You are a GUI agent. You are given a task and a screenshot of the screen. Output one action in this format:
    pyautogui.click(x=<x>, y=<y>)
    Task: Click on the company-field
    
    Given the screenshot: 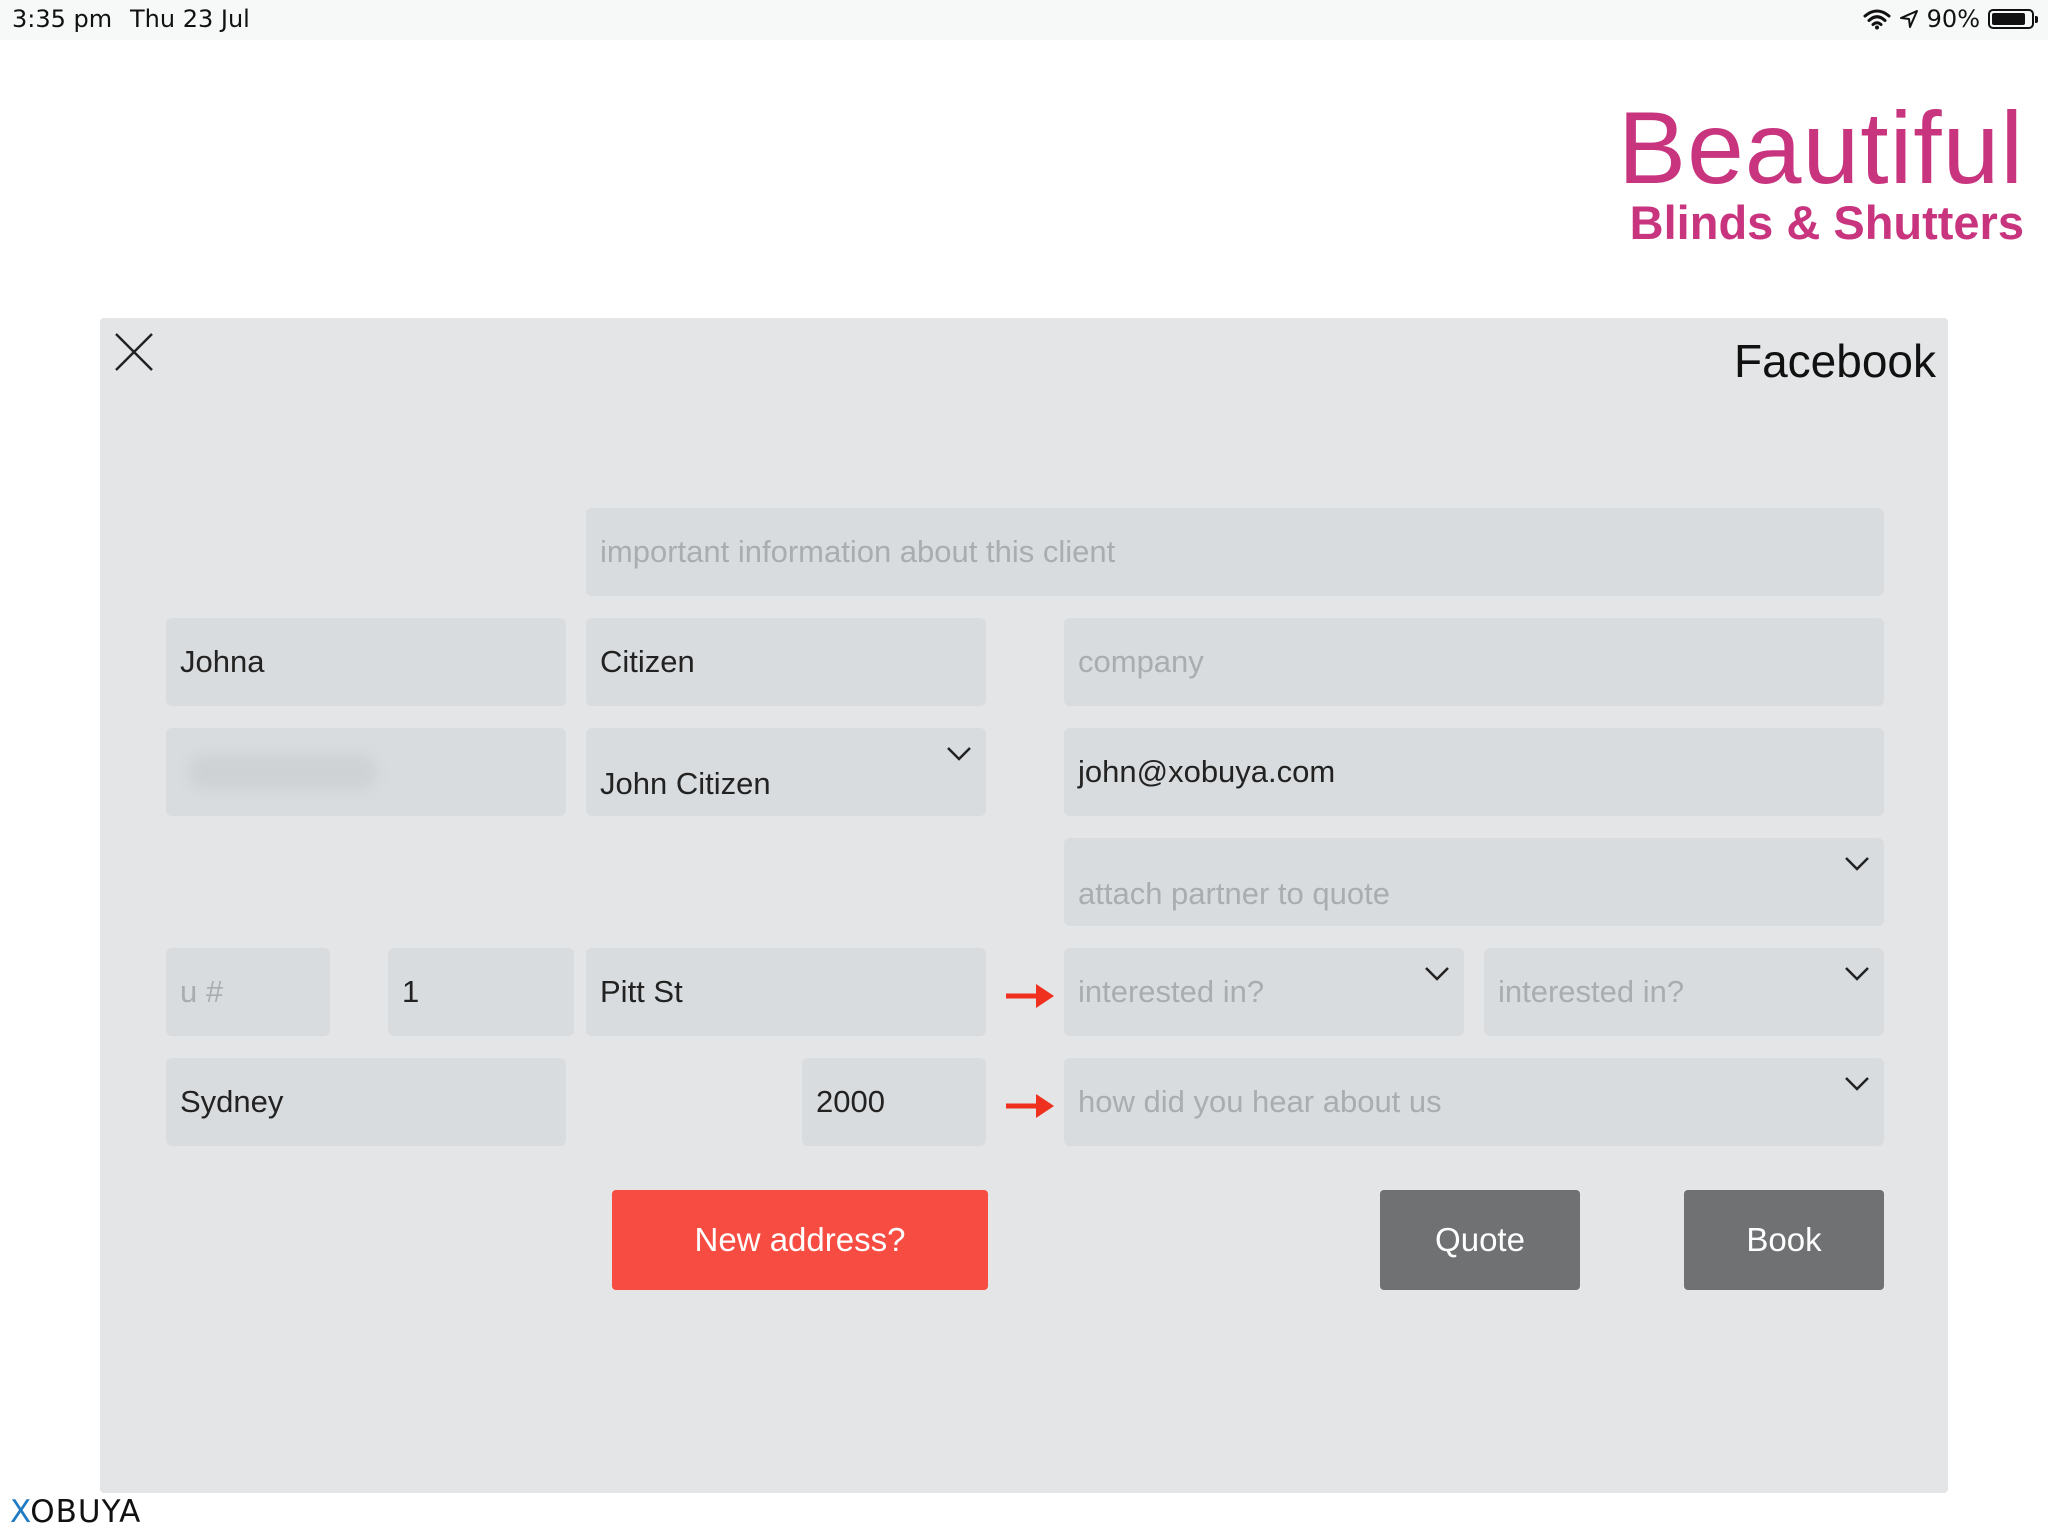 What is the action you would take?
    pyautogui.click(x=1474, y=662)
    